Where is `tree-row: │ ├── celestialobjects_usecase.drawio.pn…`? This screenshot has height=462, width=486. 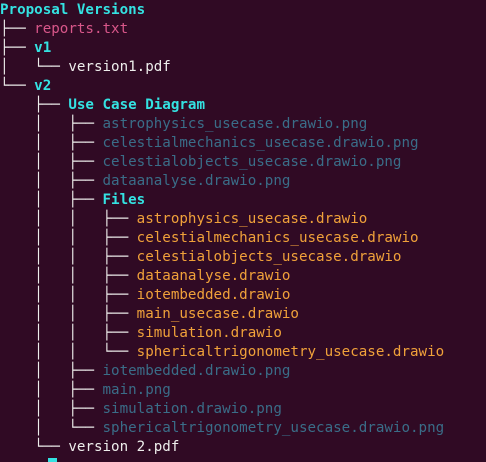
tree-row: │ ├── celestialobjects_usecase.drawio.pn… is located at coordinates (200, 162).